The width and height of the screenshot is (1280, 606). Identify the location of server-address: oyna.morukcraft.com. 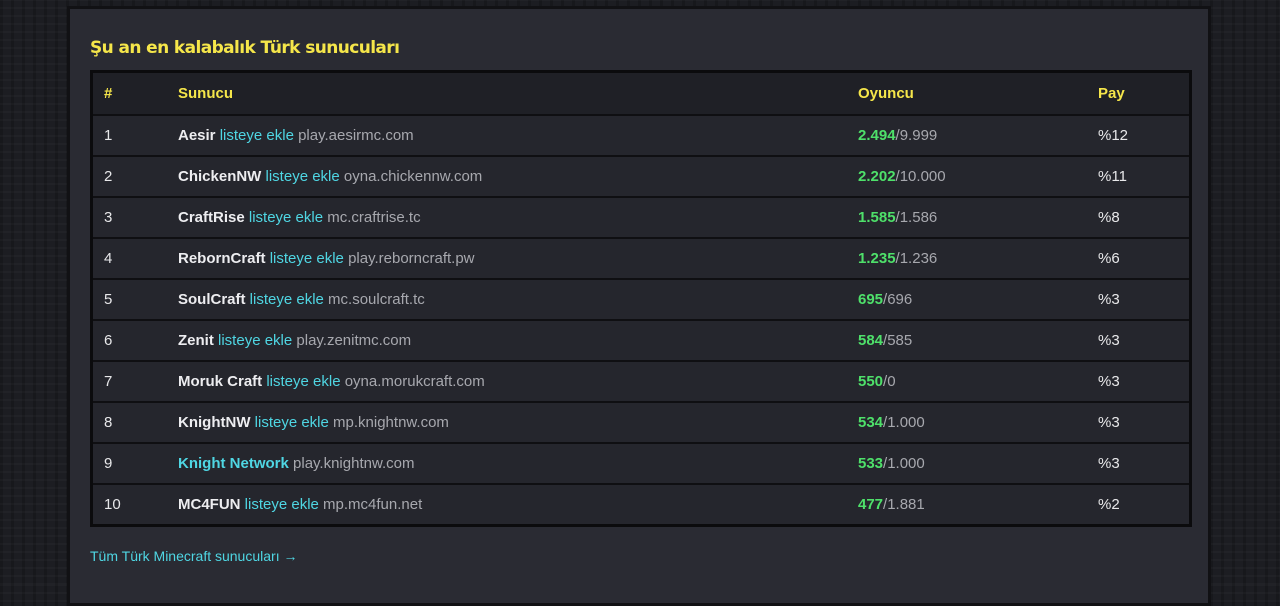
(414, 381).